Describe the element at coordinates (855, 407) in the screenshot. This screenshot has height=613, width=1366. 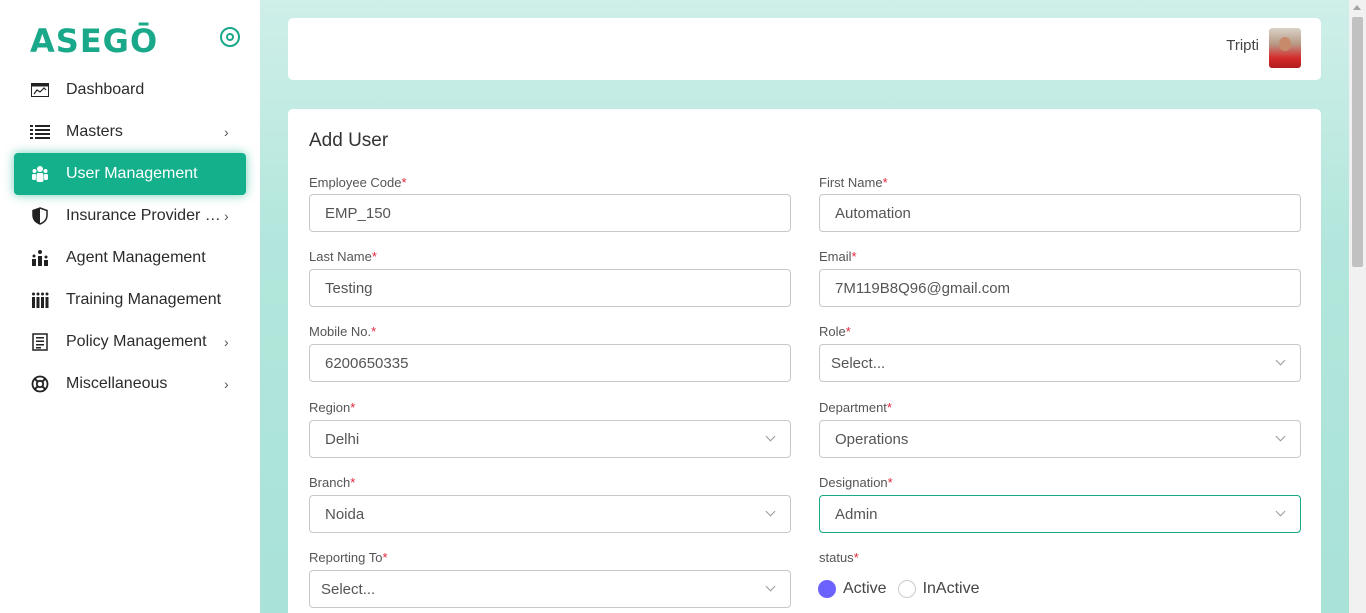
I see `department-label: Department*` at that location.